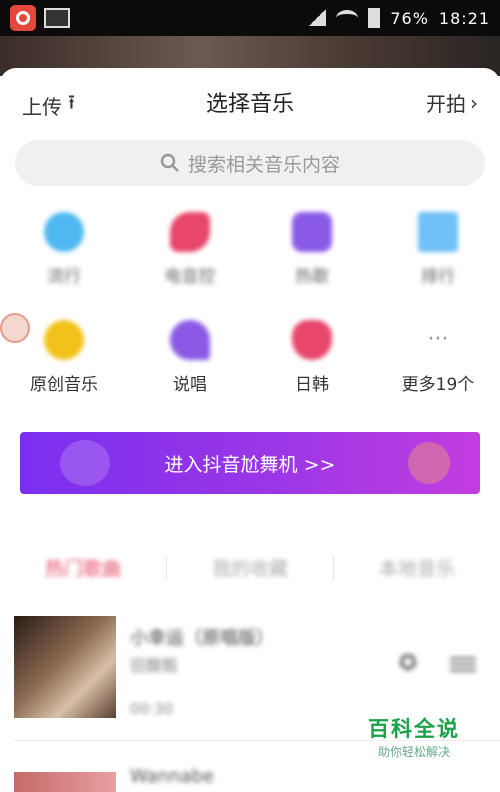  Describe the element at coordinates (312, 385) in the screenshot. I see `category-label: 日韩` at that location.